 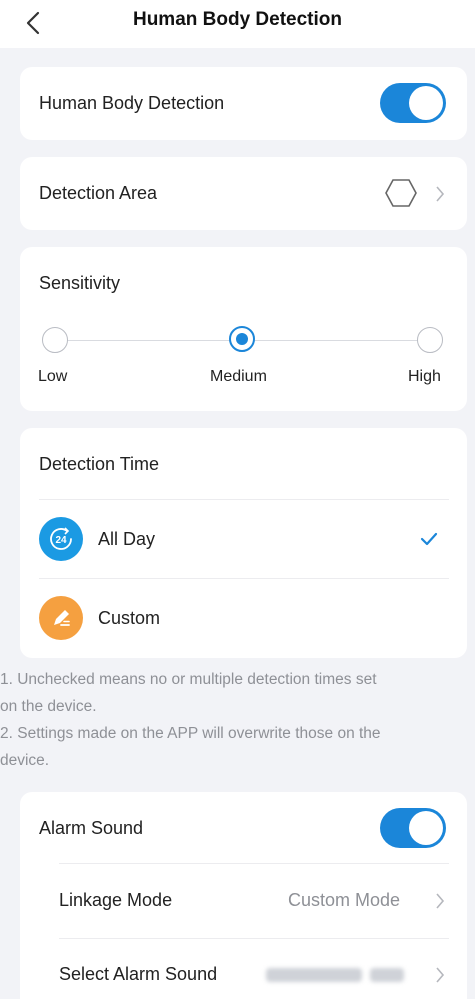 What do you see at coordinates (132, 103) in the screenshot?
I see `human-detection-label: Human Body Detection` at bounding box center [132, 103].